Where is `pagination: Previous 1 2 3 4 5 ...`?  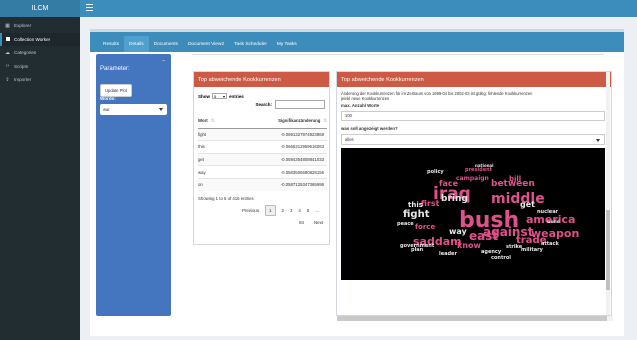 pagination: Previous 1 2 3 4 5 ... is located at coordinates (261, 210).